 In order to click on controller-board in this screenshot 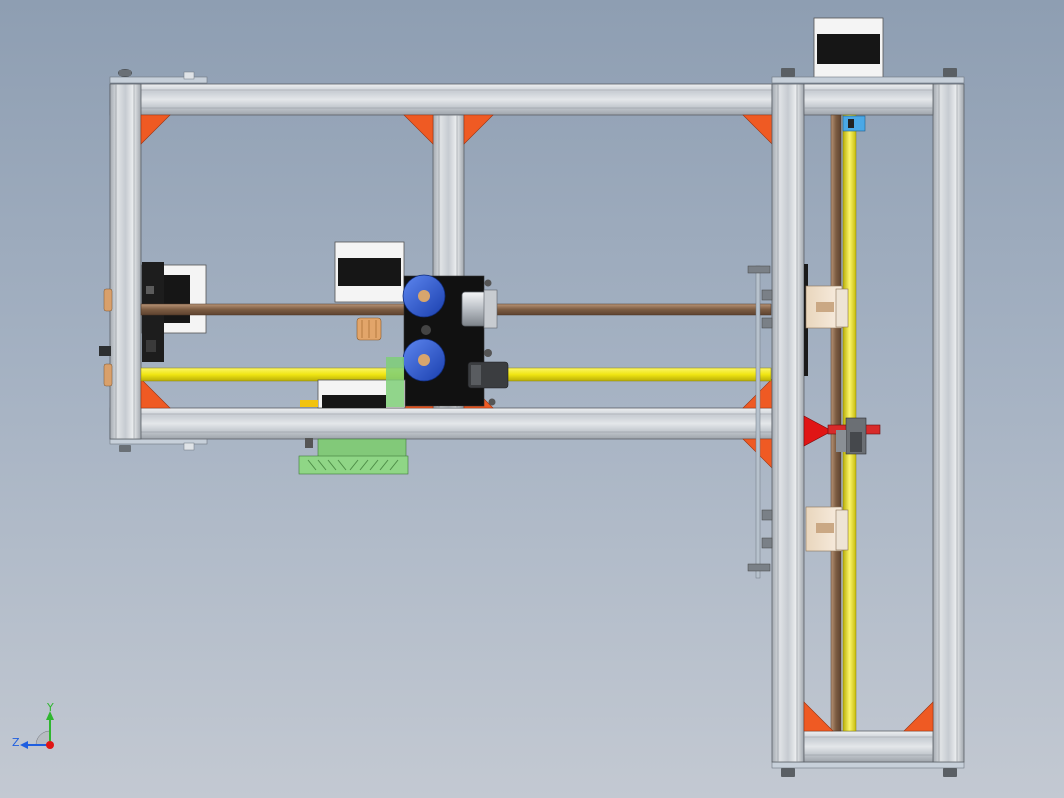, I will do `click(362, 448)`.